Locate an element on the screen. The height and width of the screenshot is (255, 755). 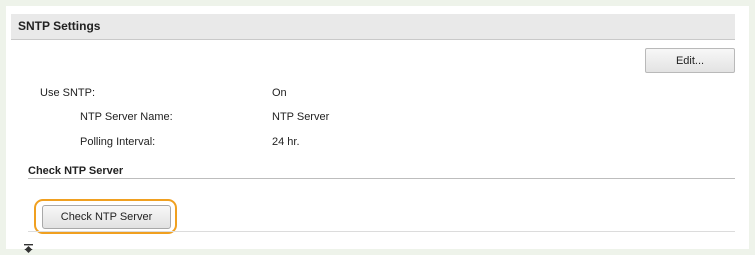
polling-interval-value: 24 hr. is located at coordinates (286, 142).